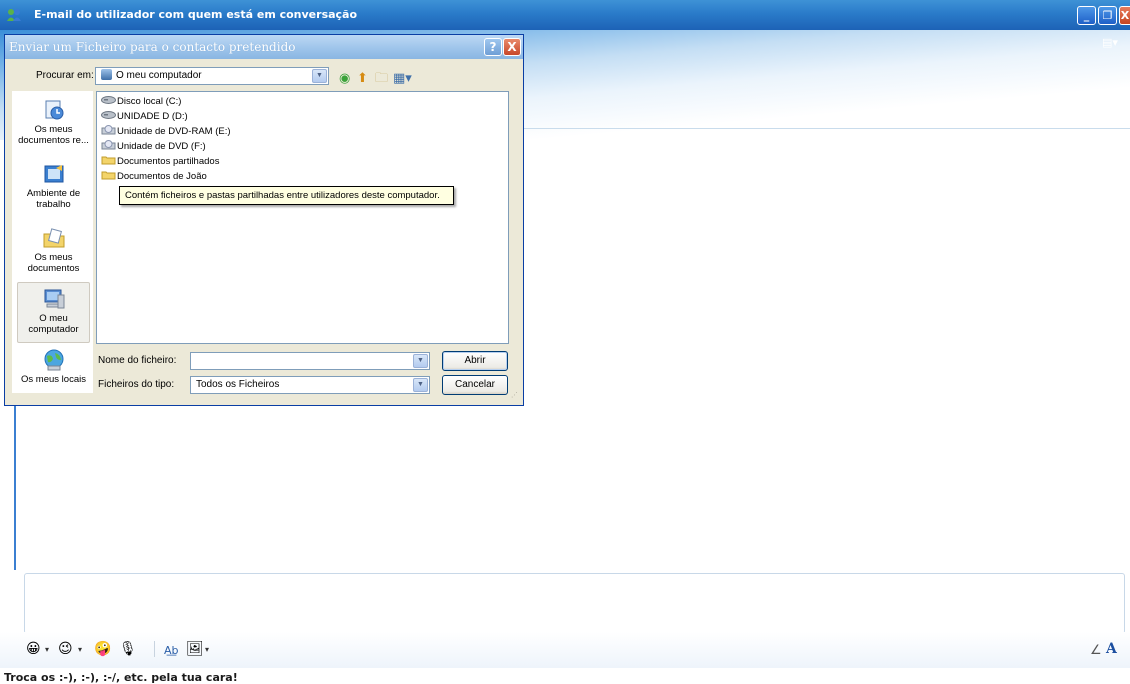 This screenshot has width=1130, height=684. What do you see at coordinates (344, 79) in the screenshot?
I see `back-icon: ◉` at bounding box center [344, 79].